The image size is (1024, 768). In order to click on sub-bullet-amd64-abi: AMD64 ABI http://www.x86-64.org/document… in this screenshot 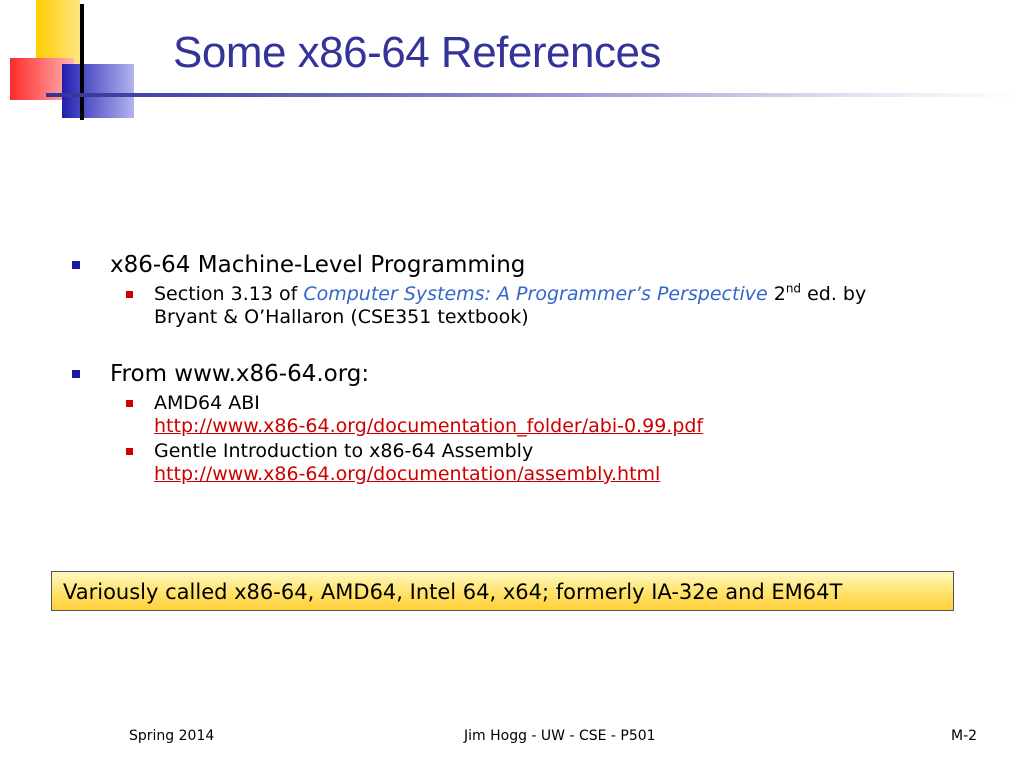, I will do `click(559, 415)`.